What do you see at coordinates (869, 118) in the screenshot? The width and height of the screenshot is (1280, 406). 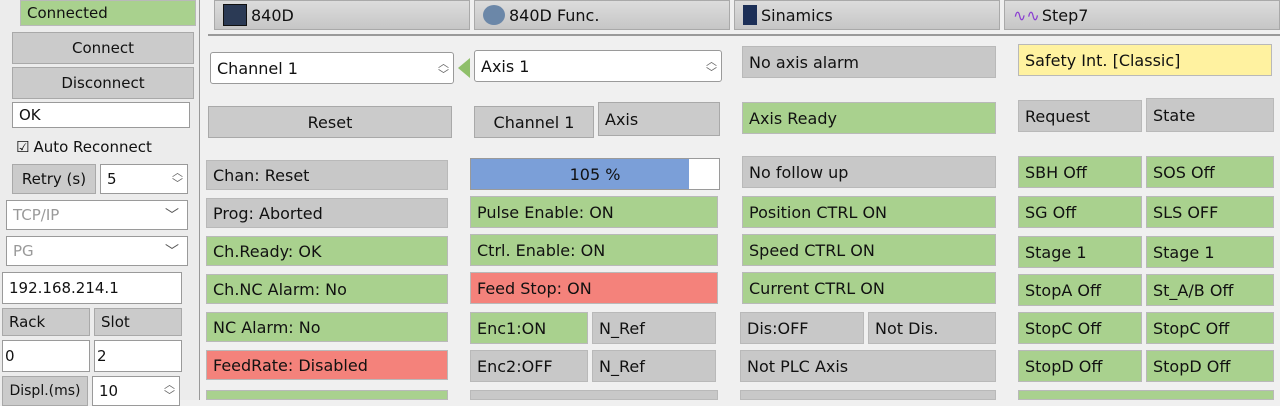 I see `axis-ready-status: Axis Ready` at bounding box center [869, 118].